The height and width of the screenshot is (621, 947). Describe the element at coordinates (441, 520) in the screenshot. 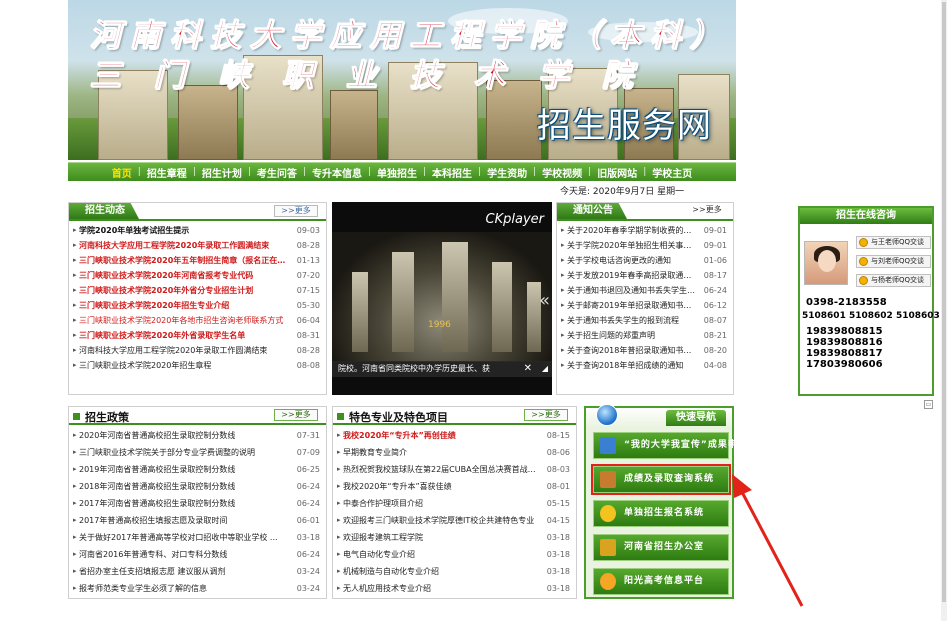

I see `list-item-title: 欢迎报考三门峡职业技术学院厚德IT校企共建特色专业` at that location.